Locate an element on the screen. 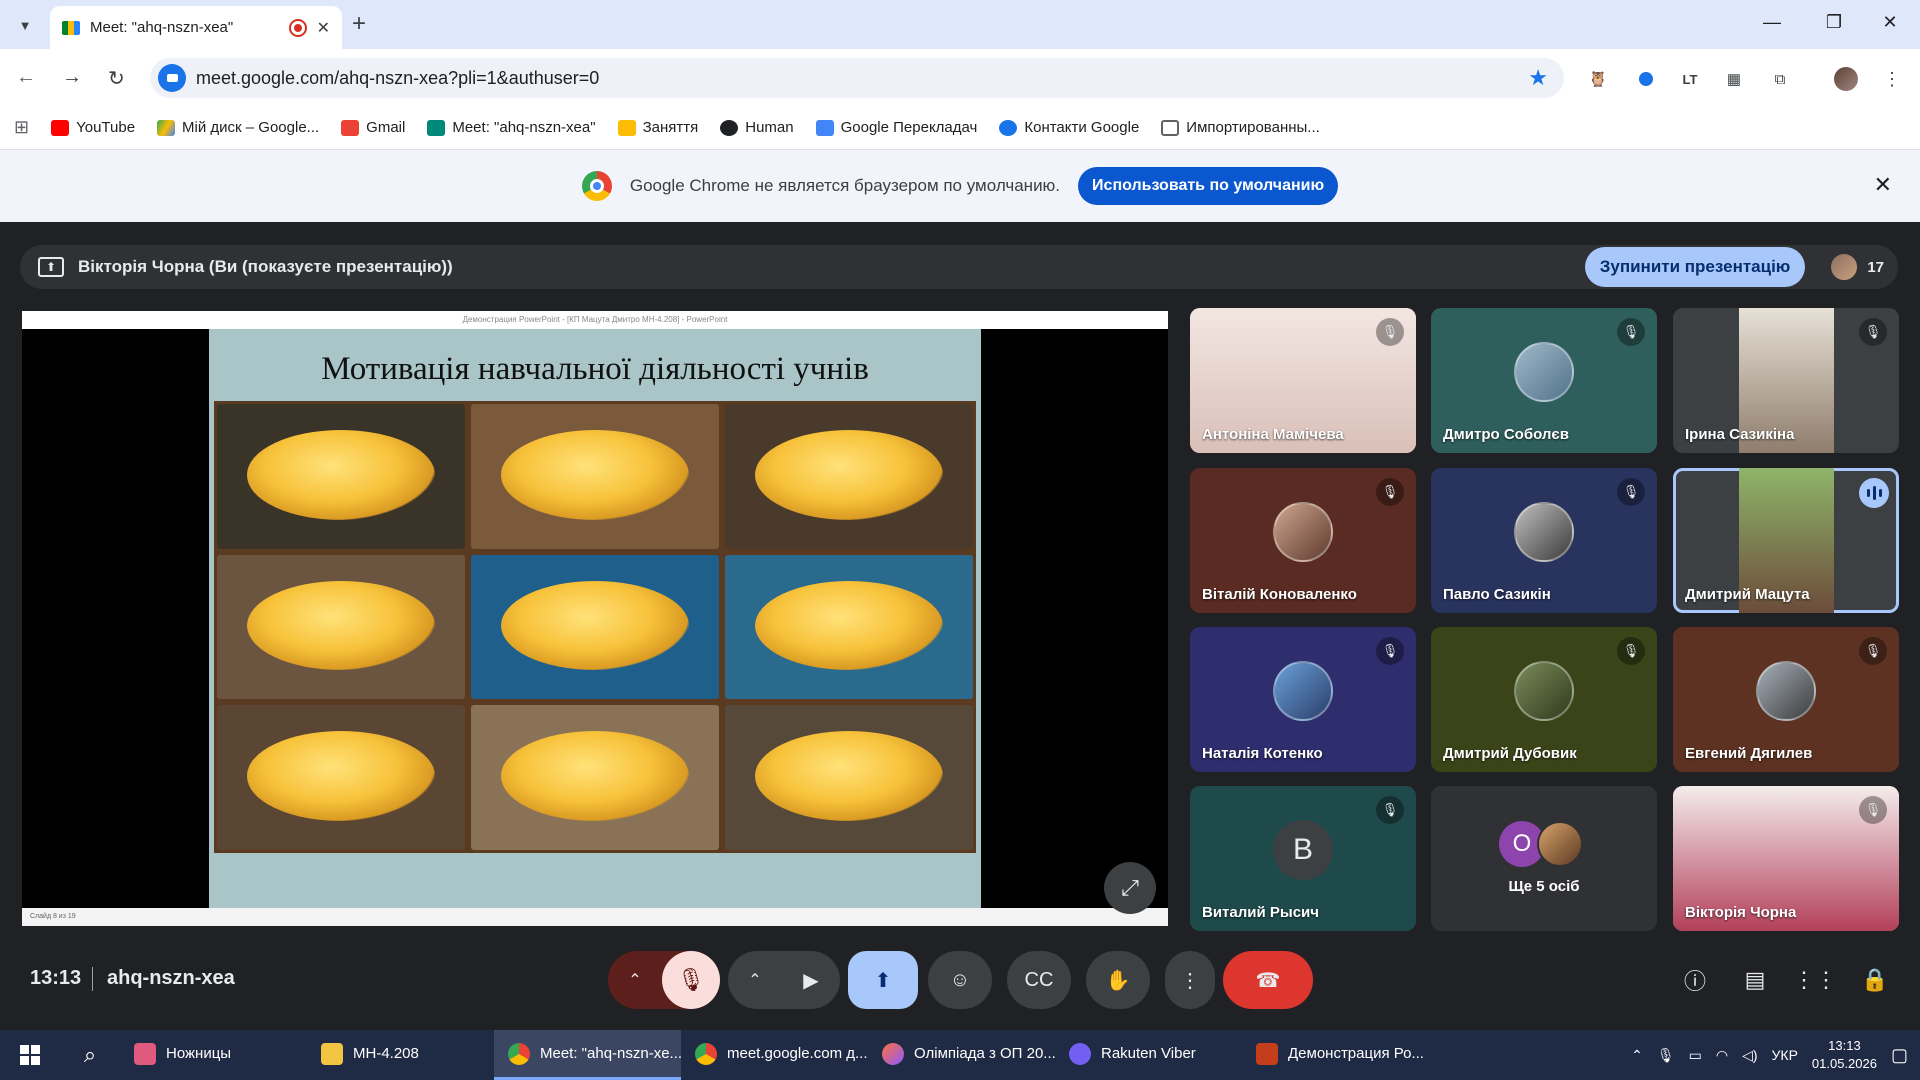  activities-grid-icon: ⋮⋮ is located at coordinates (1815, 980).